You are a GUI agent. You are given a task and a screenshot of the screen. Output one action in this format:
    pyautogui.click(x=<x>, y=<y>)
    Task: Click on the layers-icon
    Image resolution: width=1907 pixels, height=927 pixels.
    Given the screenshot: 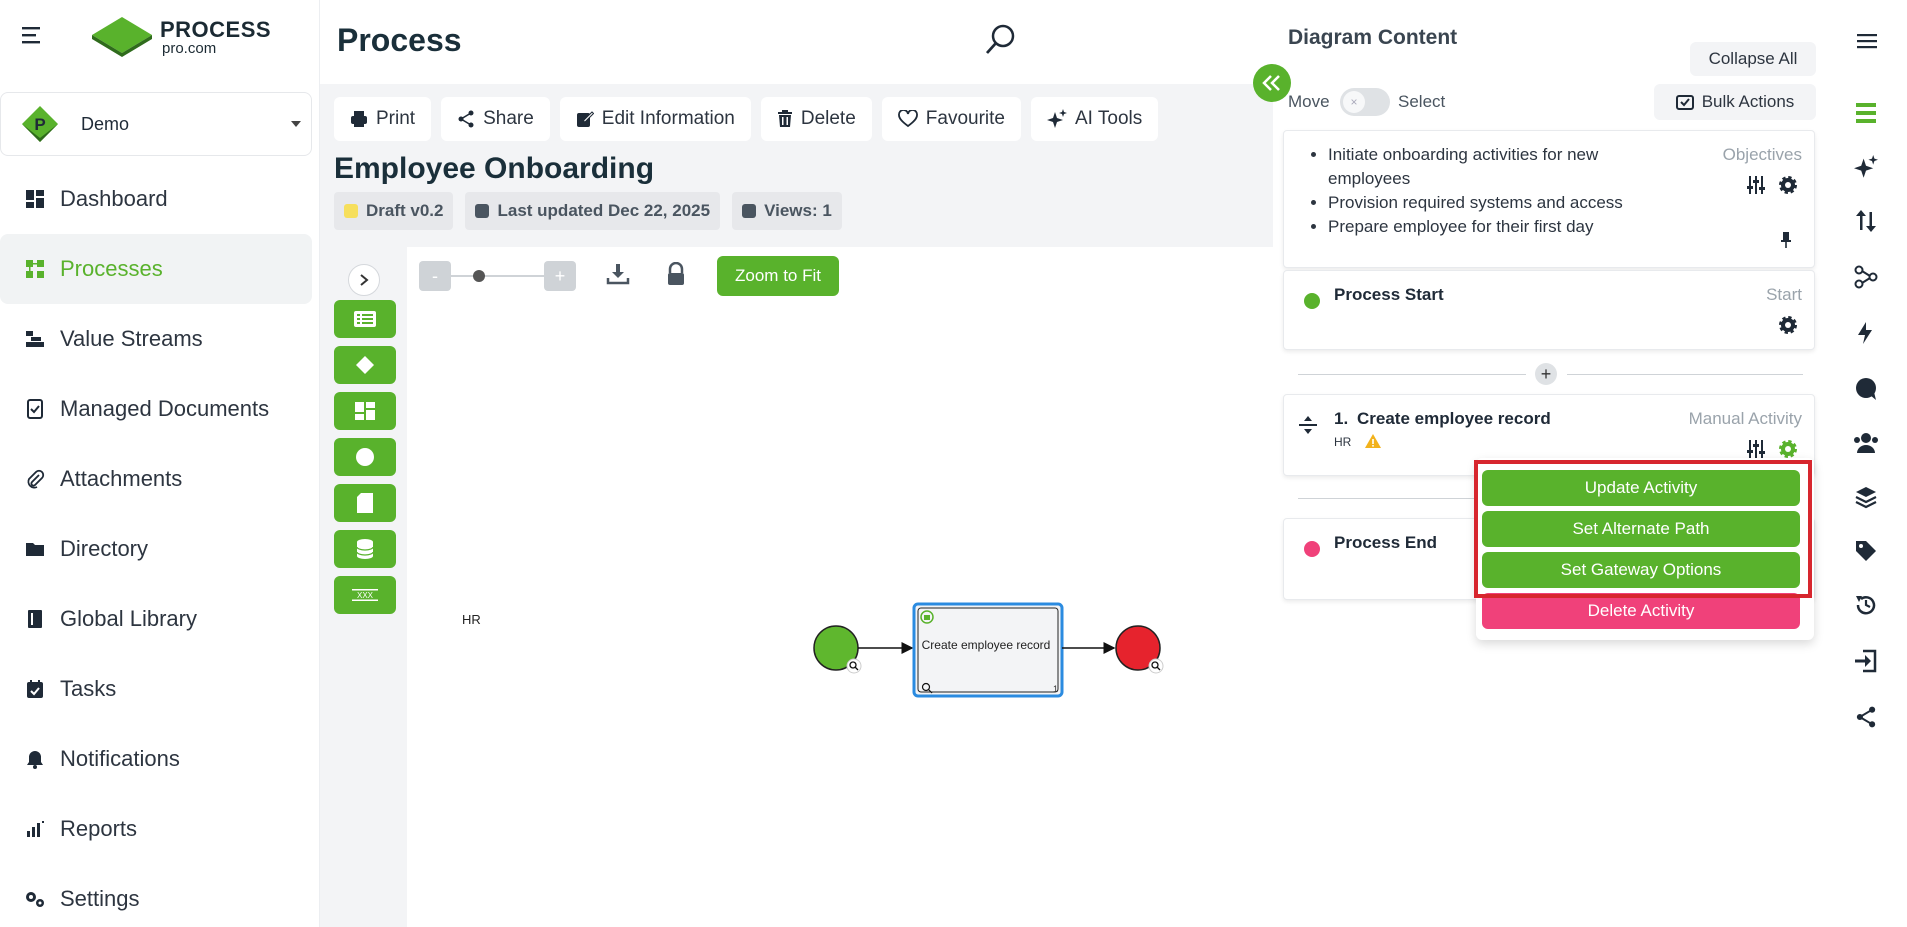 What is the action you would take?
    pyautogui.click(x=1866, y=497)
    